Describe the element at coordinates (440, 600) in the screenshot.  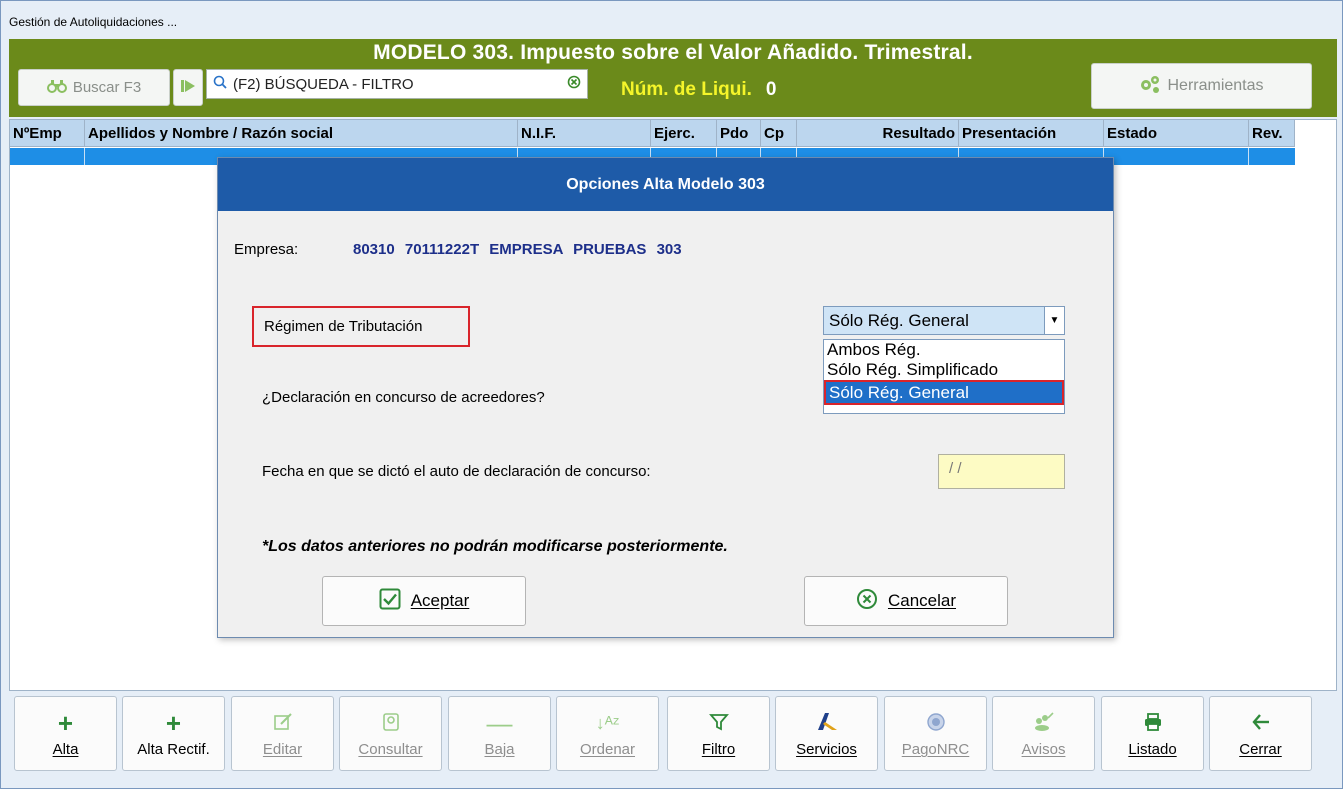
I see `aceptar-label: Aceptar` at that location.